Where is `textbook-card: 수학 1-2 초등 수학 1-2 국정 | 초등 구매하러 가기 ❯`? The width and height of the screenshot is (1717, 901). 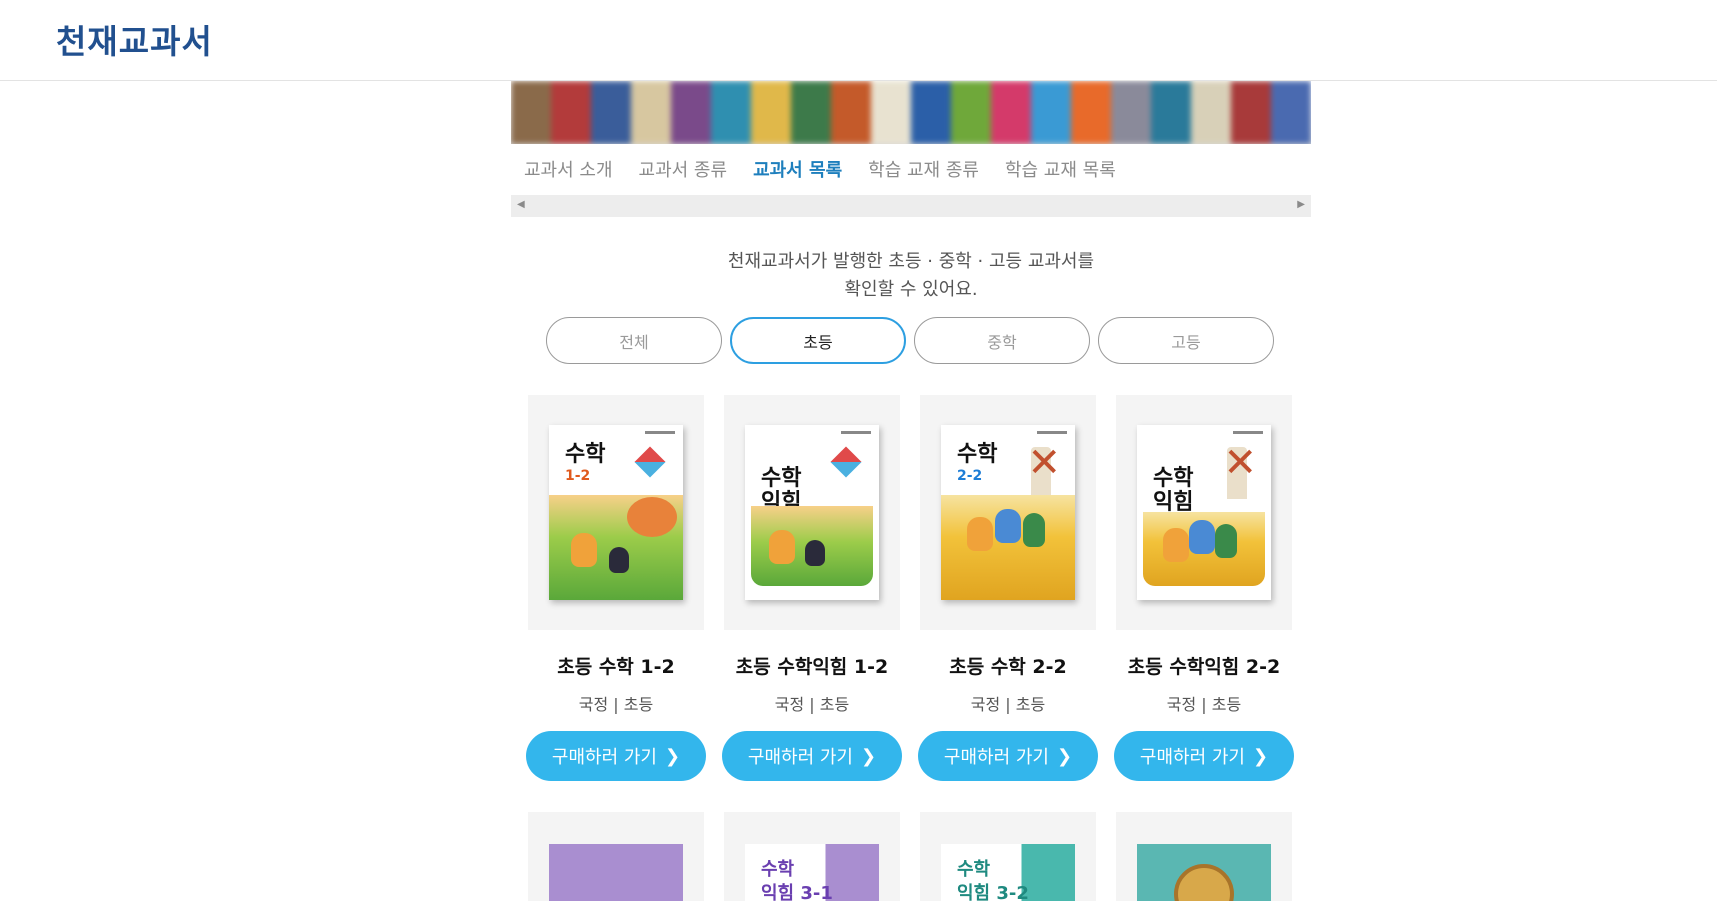 textbook-card: 수학 1-2 초등 수학 1-2 국정 | 초등 구매하러 가기 ❯ is located at coordinates (616, 588).